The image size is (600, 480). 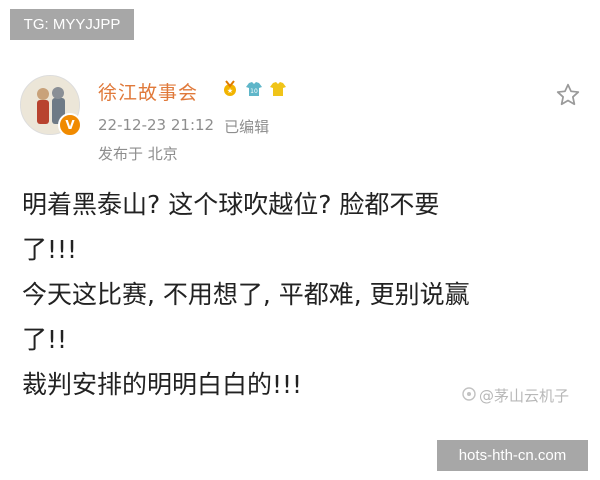 What do you see at coordinates (246, 126) in the screenshot?
I see `edited-label: 已编辑` at bounding box center [246, 126].